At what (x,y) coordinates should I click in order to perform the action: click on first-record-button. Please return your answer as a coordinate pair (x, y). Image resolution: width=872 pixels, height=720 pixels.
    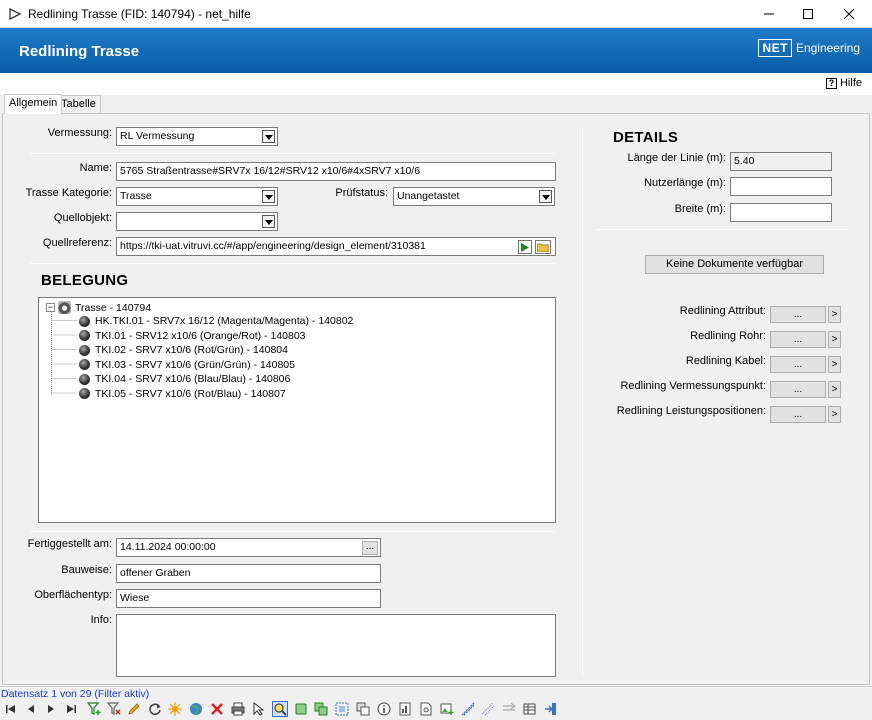
    Looking at the image, I should click on (11, 709).